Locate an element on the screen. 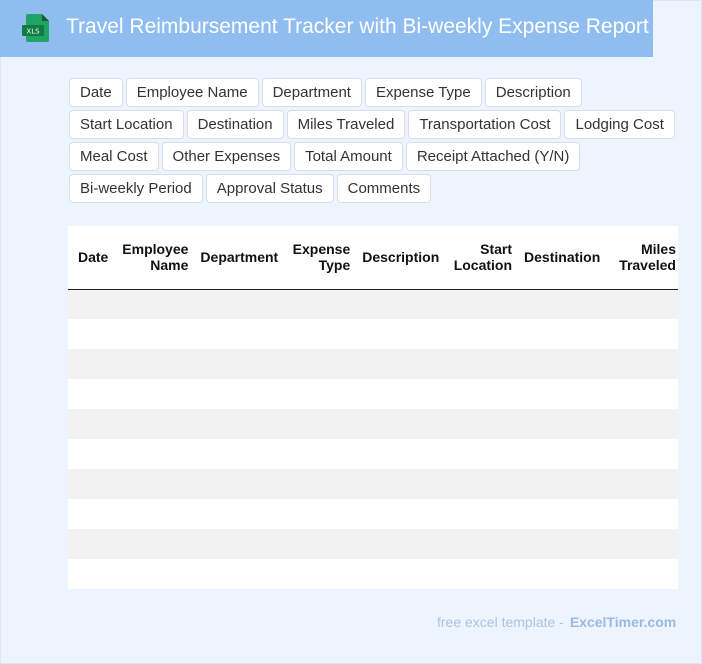 The width and height of the screenshot is (702, 664). field-chip: Expense Type is located at coordinates (423, 92).